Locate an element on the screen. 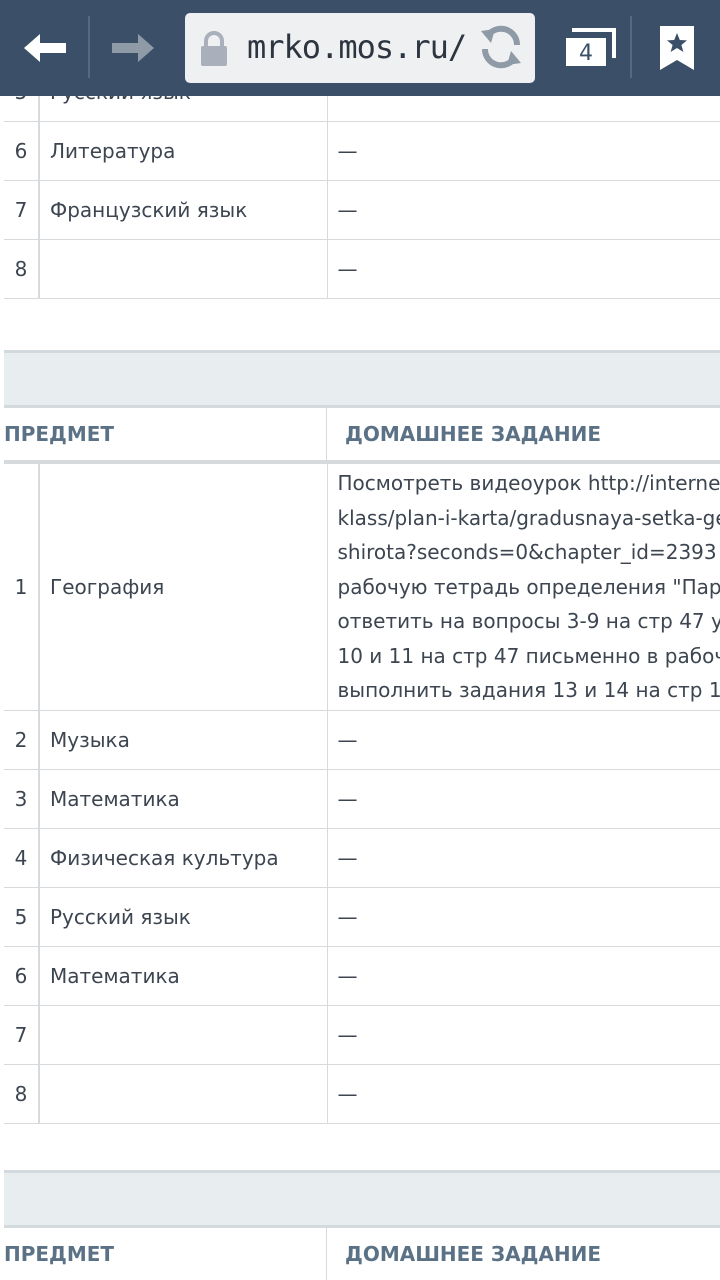 The image size is (720, 1280). homework-line: выполнить задания 13 и 14 на стр 18 is located at coordinates (528, 690).